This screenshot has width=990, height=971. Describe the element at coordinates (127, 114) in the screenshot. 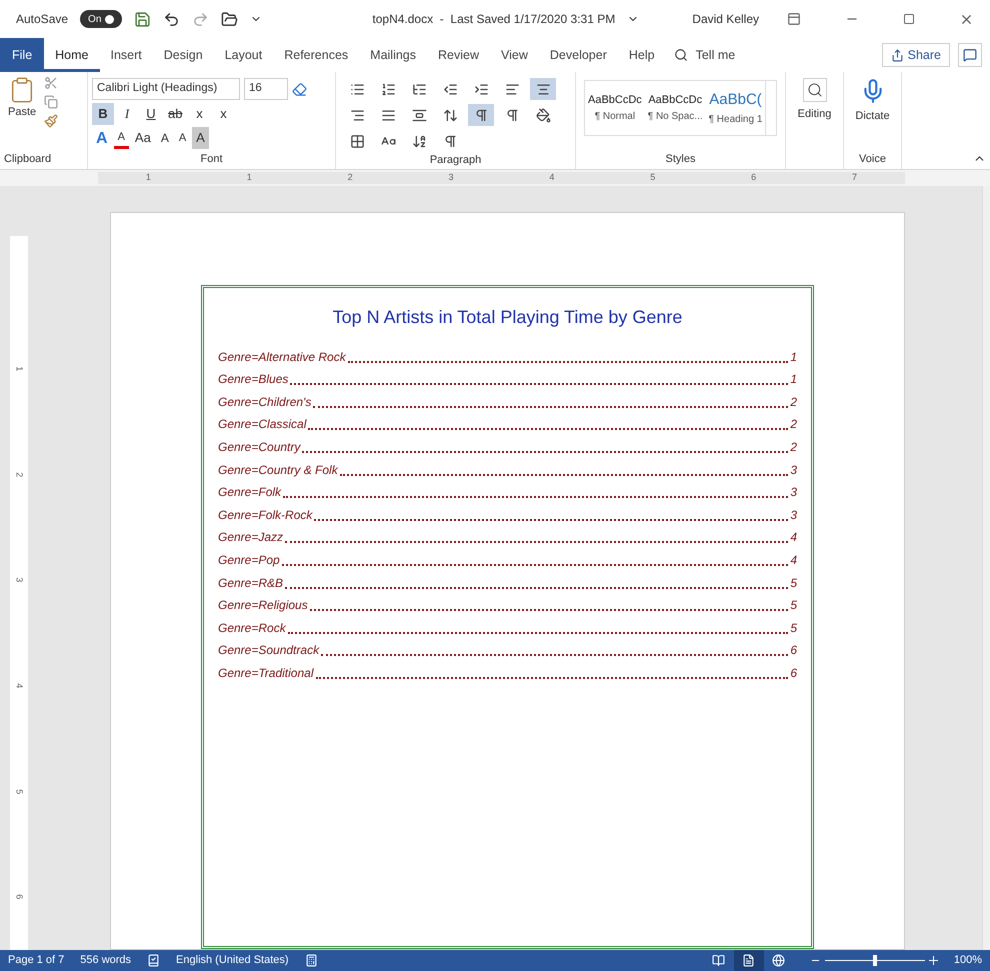

I see `italic-button: I` at that location.